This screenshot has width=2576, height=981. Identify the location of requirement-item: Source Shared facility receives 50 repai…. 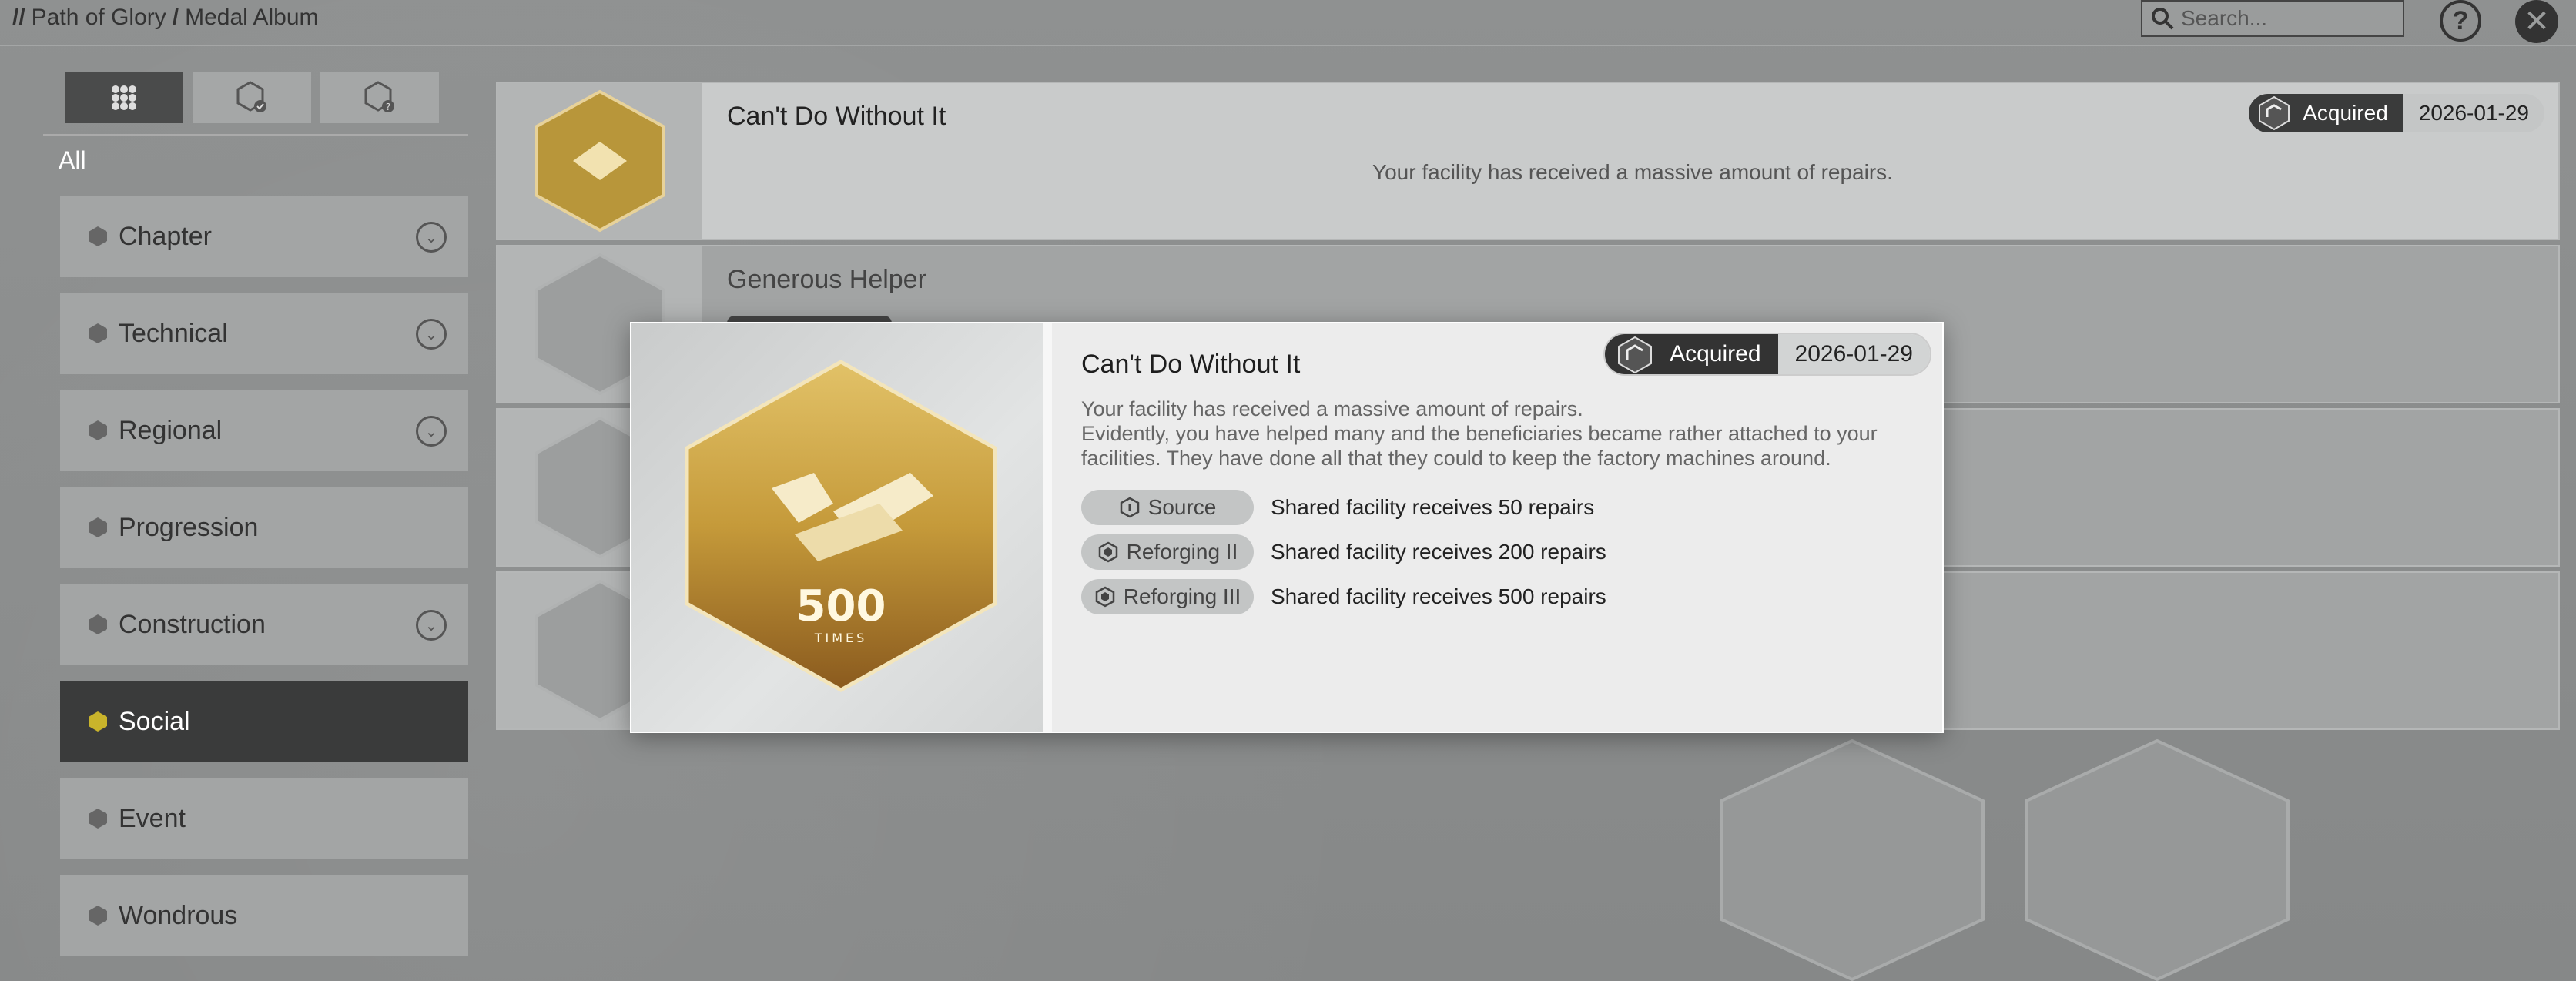
(1511, 507).